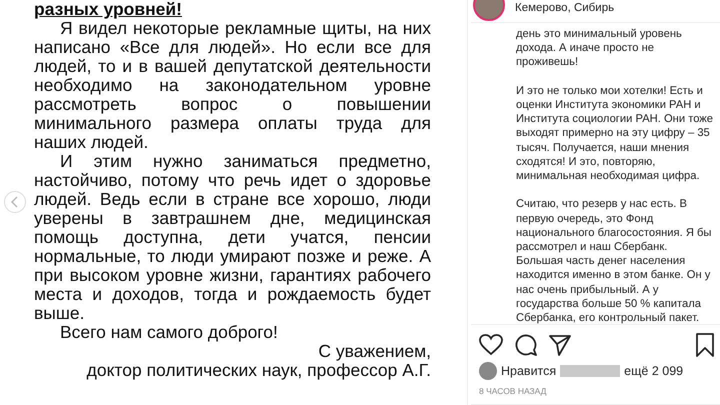 The width and height of the screenshot is (720, 405). Describe the element at coordinates (526, 345) in the screenshot. I see `comment-icon` at that location.